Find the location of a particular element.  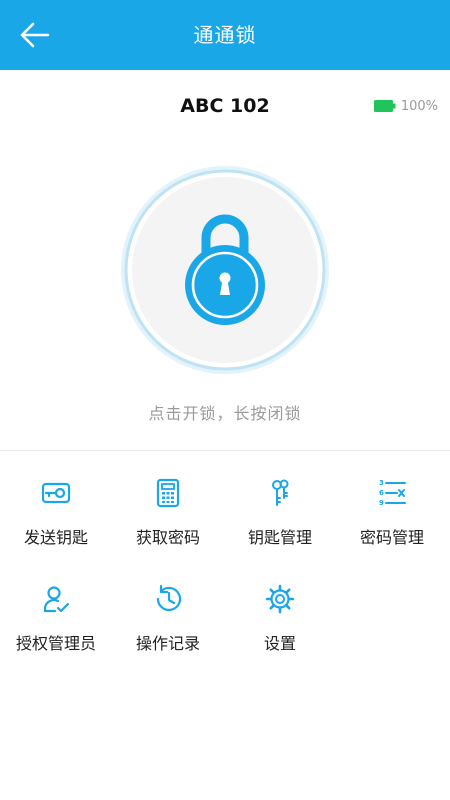

send-key-icon is located at coordinates (56, 493).